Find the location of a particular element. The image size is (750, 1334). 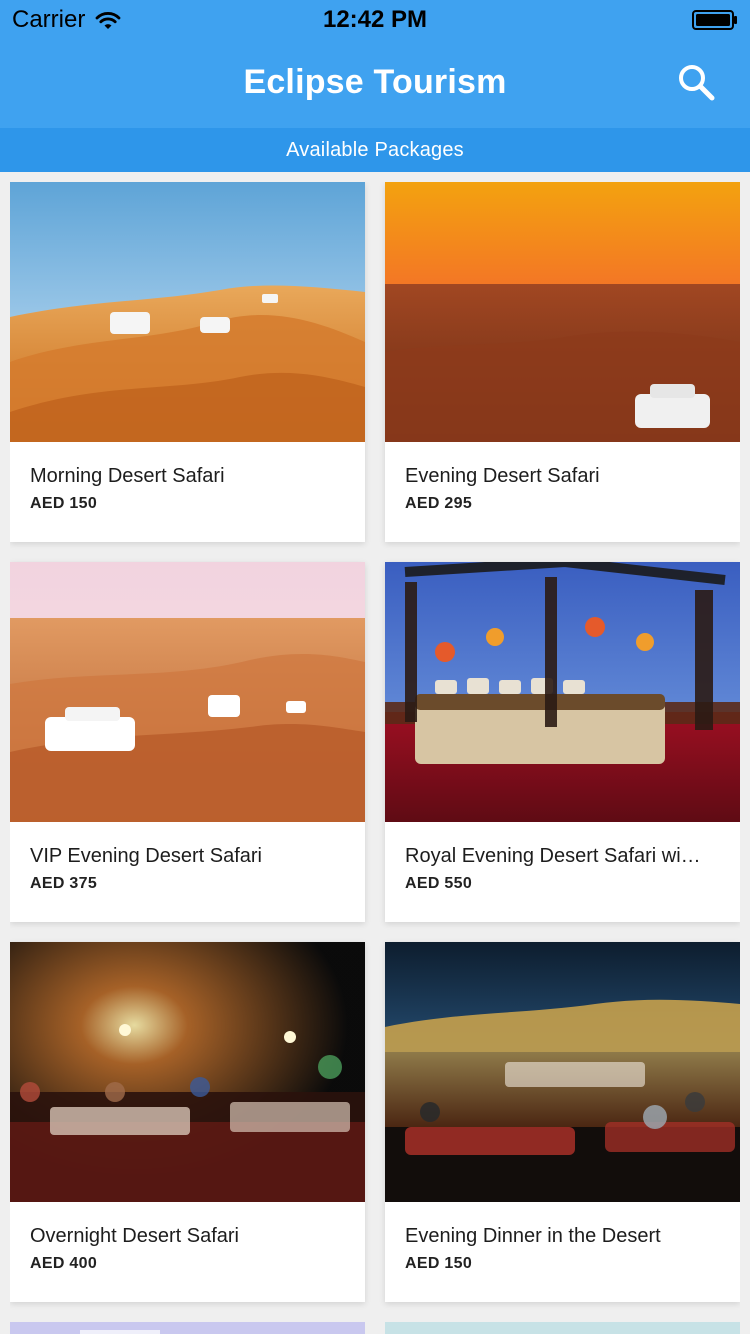

app-header: Carrier 12:42 PM Eclipse Tourism is located at coordinates (375, 64).